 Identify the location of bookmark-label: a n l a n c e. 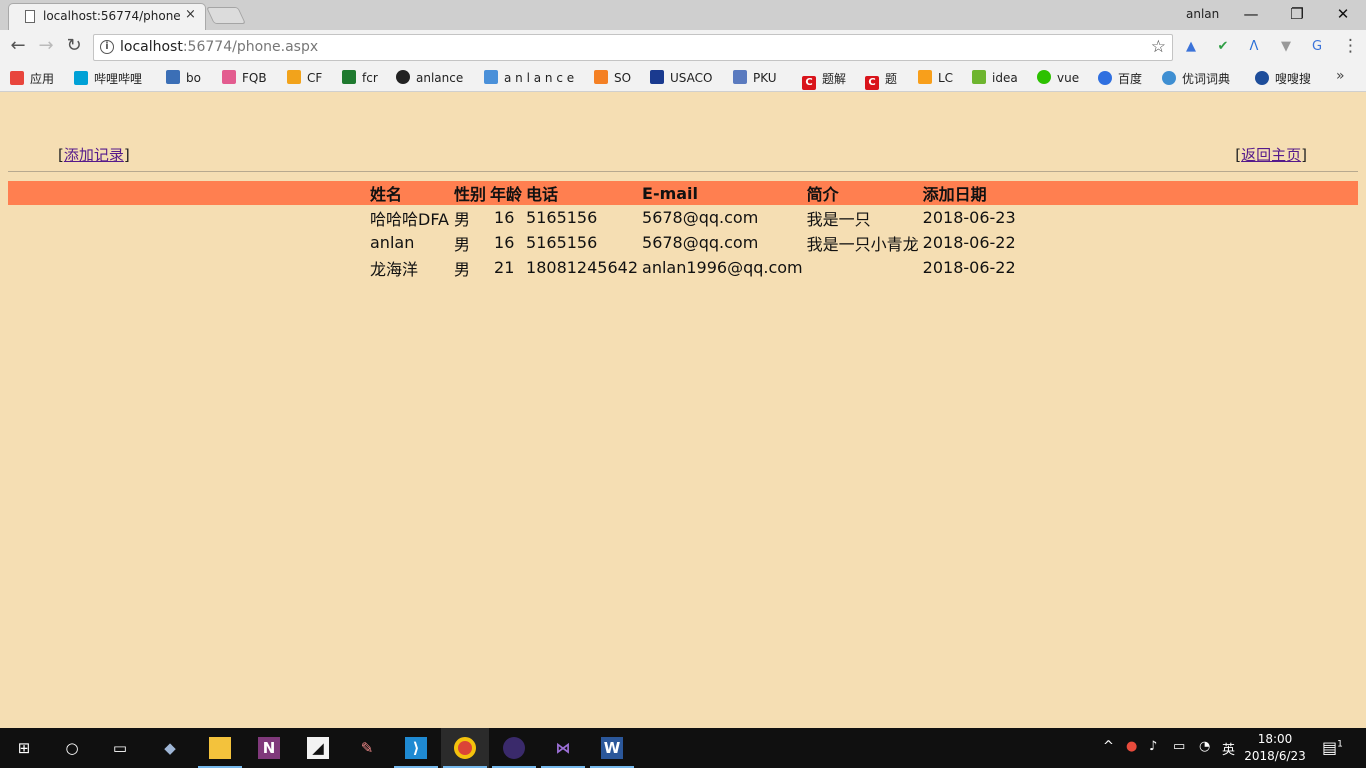
(539, 78).